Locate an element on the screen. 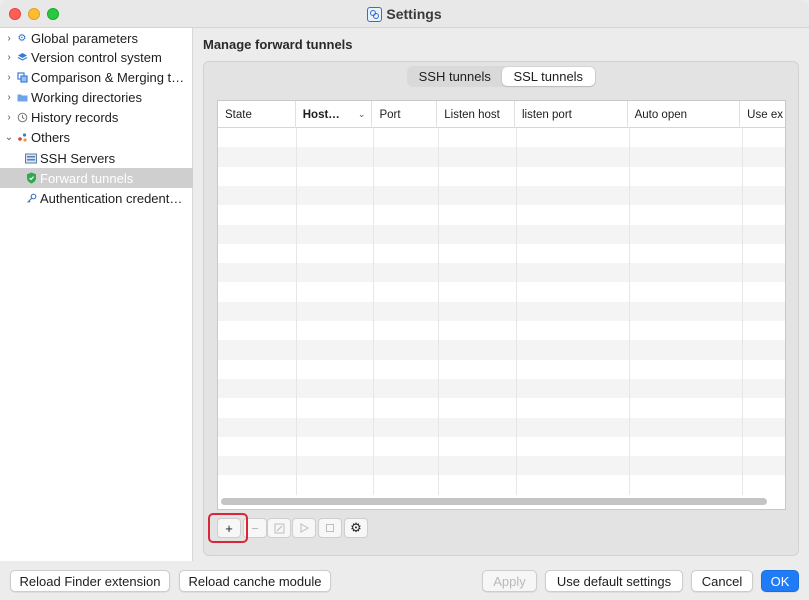 This screenshot has height=600, width=809. column-label: Use ex is located at coordinates (765, 114).